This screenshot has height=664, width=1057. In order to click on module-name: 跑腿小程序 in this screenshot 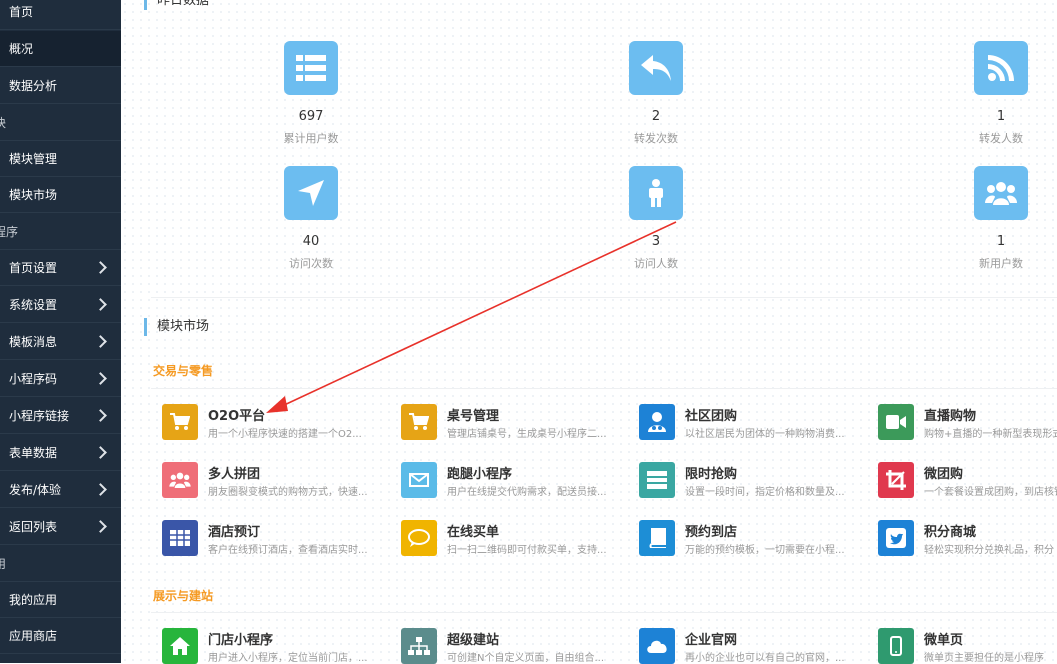, I will do `click(480, 474)`.